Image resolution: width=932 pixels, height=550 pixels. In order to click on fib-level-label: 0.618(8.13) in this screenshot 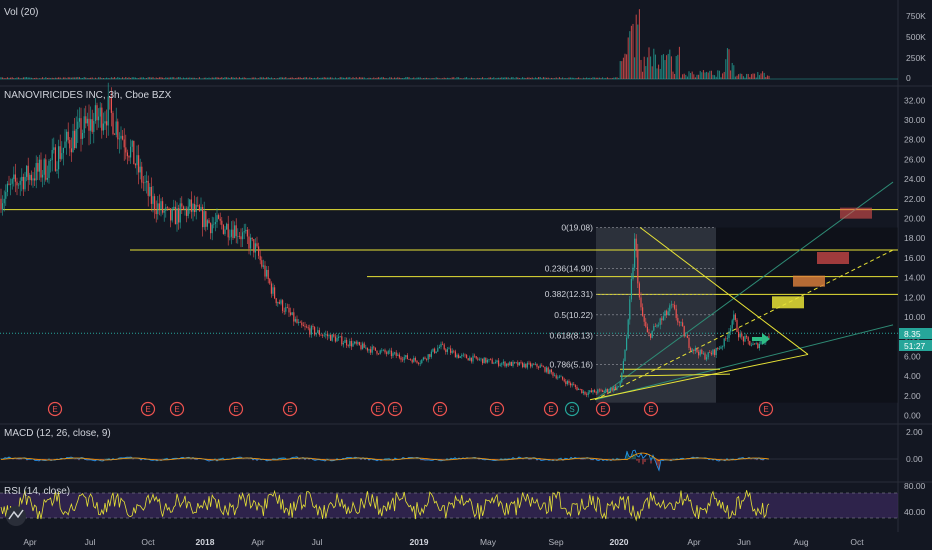, I will do `click(572, 335)`.